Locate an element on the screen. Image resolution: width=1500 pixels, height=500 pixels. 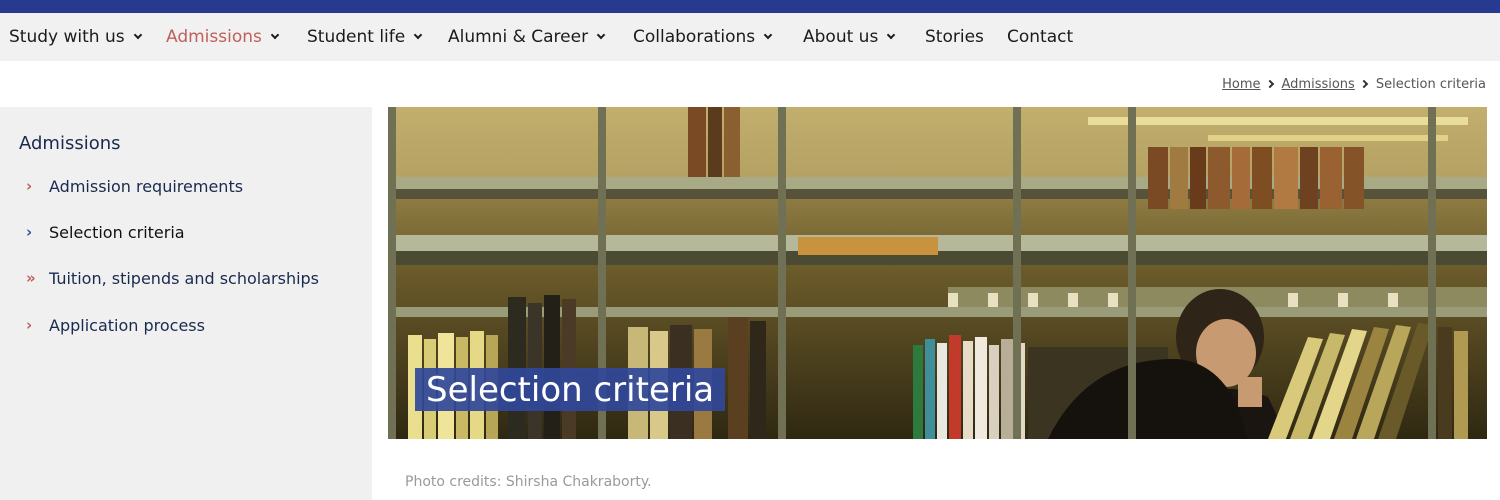
nav-item-alumni-career: Alumni & Career is located at coordinates (527, 37).